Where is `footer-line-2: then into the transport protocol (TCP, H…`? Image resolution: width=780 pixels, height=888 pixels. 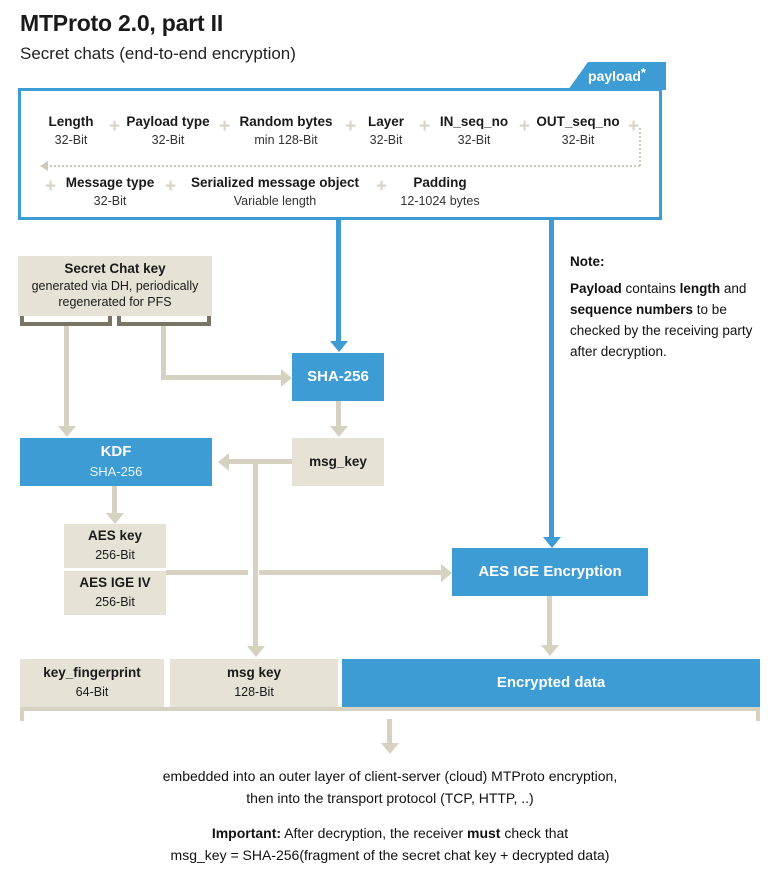
footer-line-2: then into the transport protocol (TCP, H… is located at coordinates (390, 798).